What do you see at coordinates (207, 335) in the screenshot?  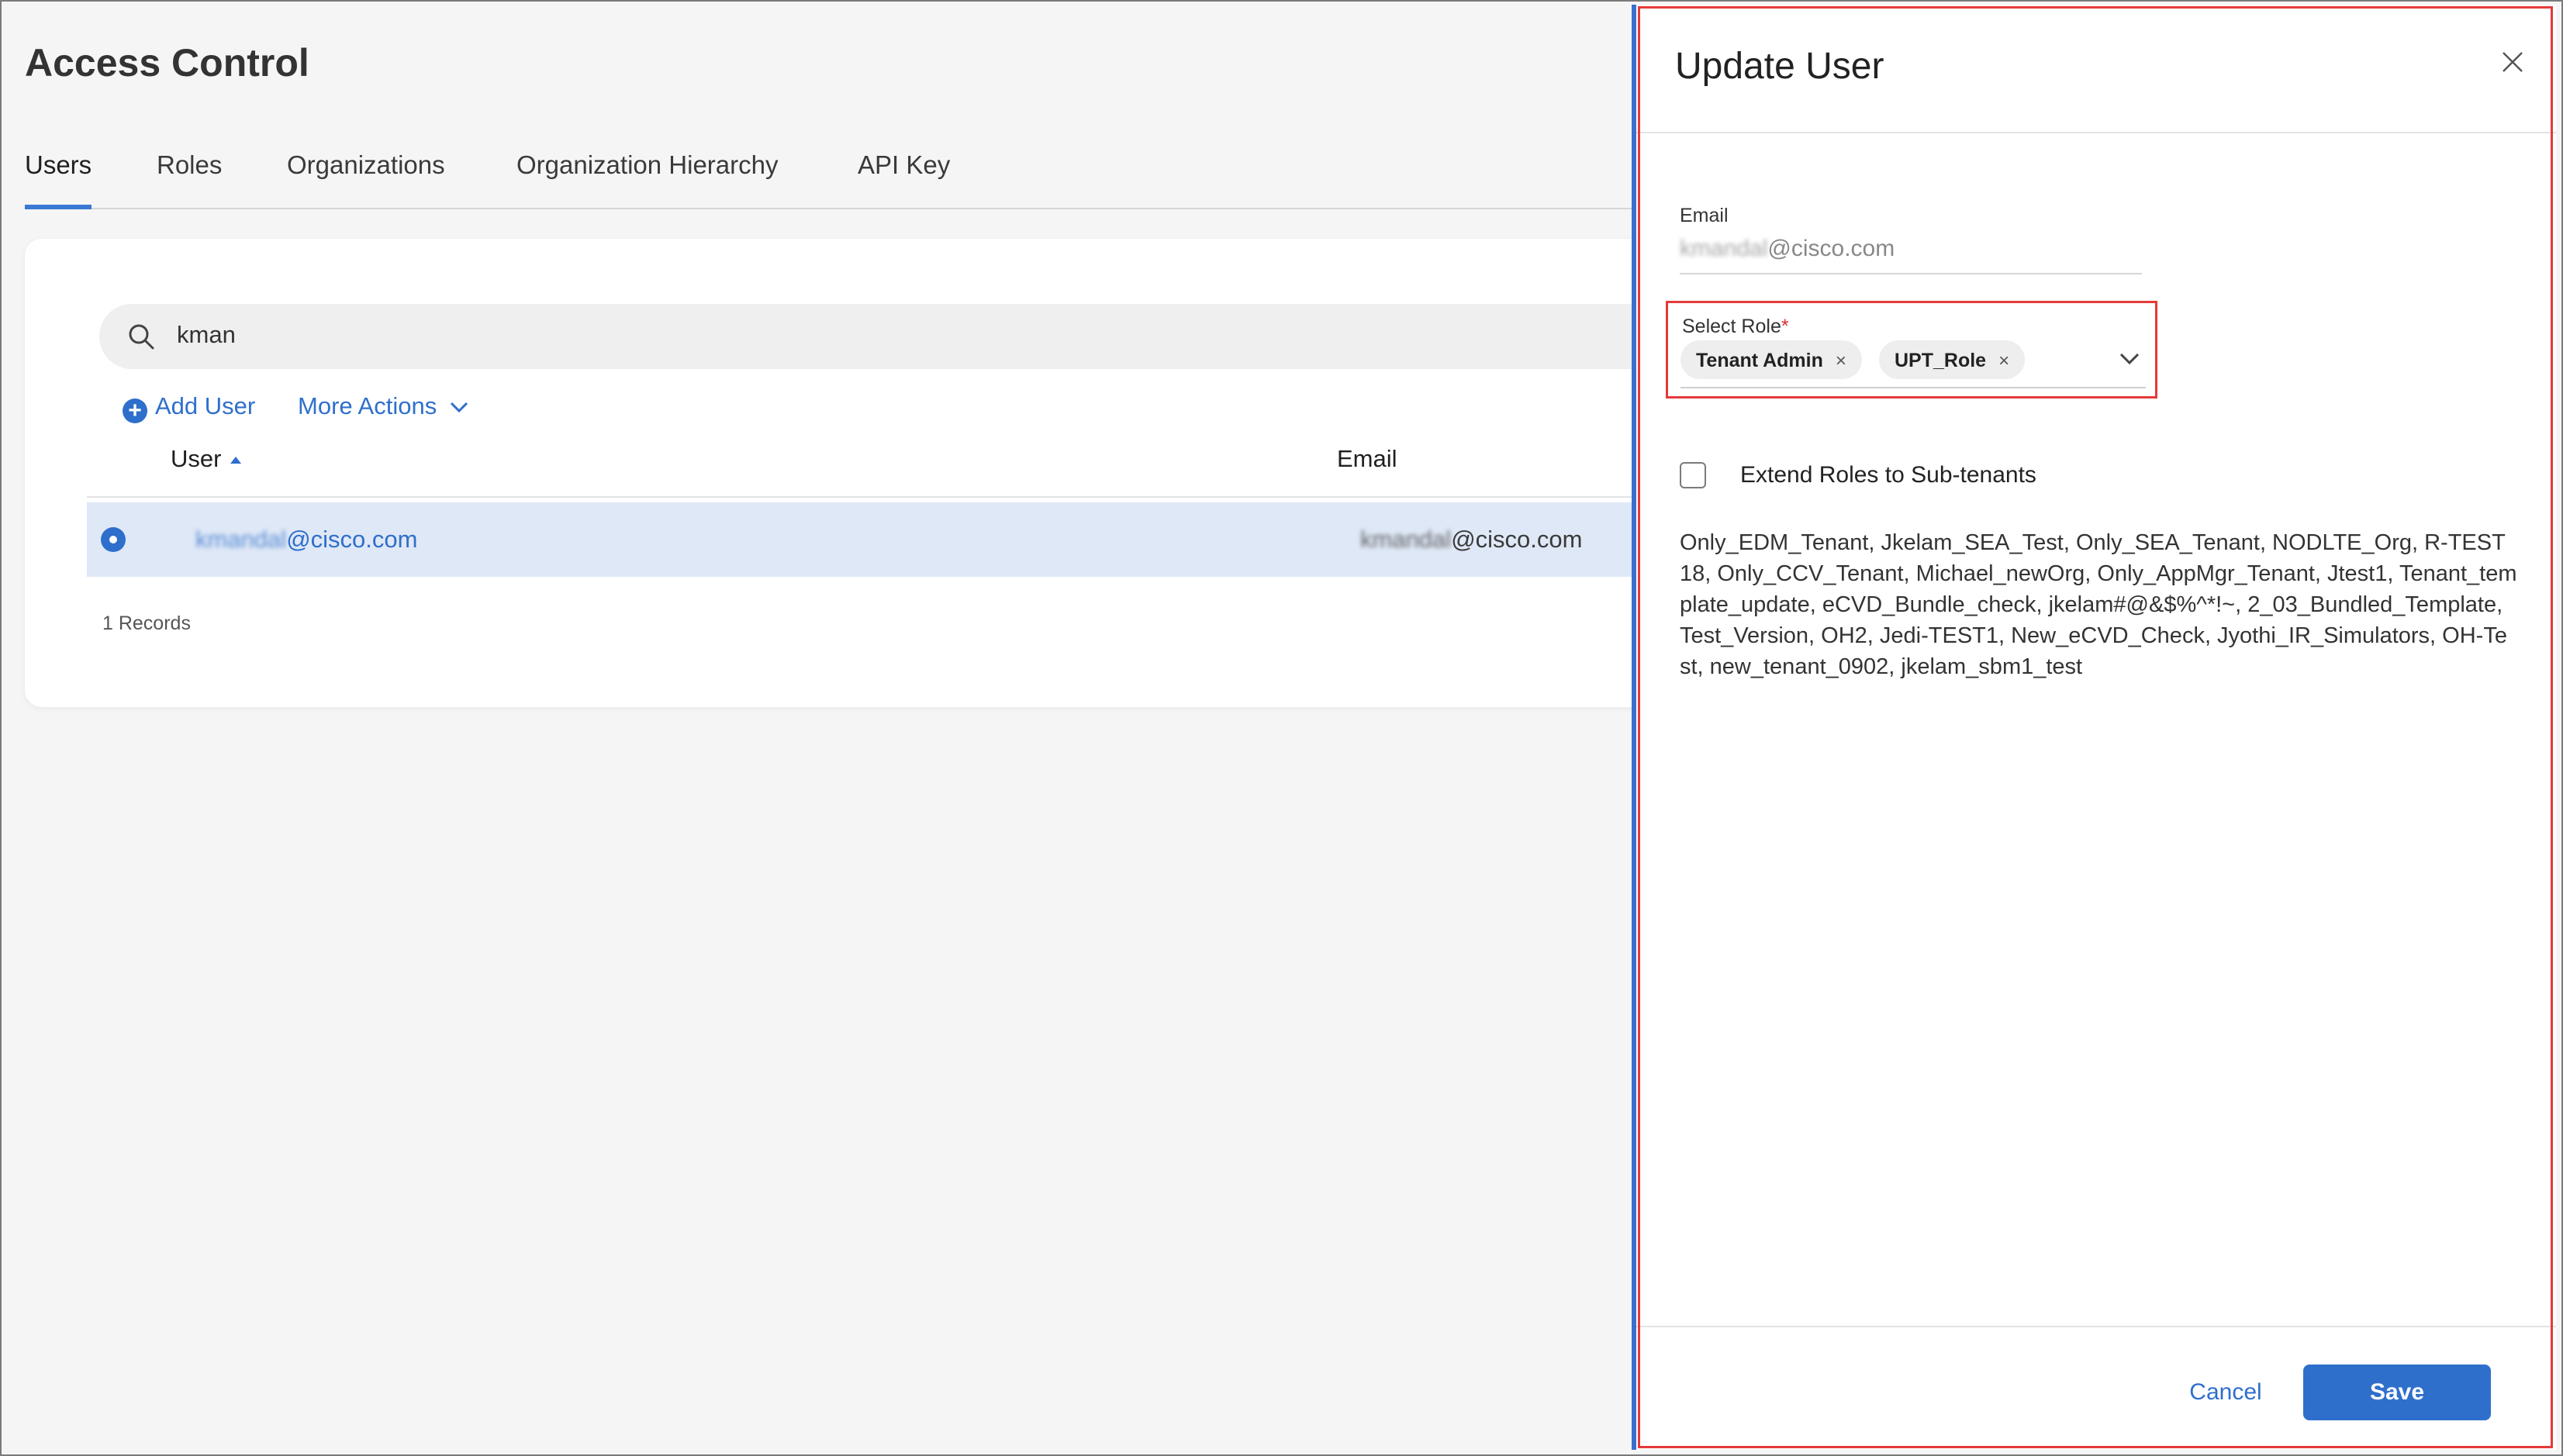 I see `search-value: kman` at bounding box center [207, 335].